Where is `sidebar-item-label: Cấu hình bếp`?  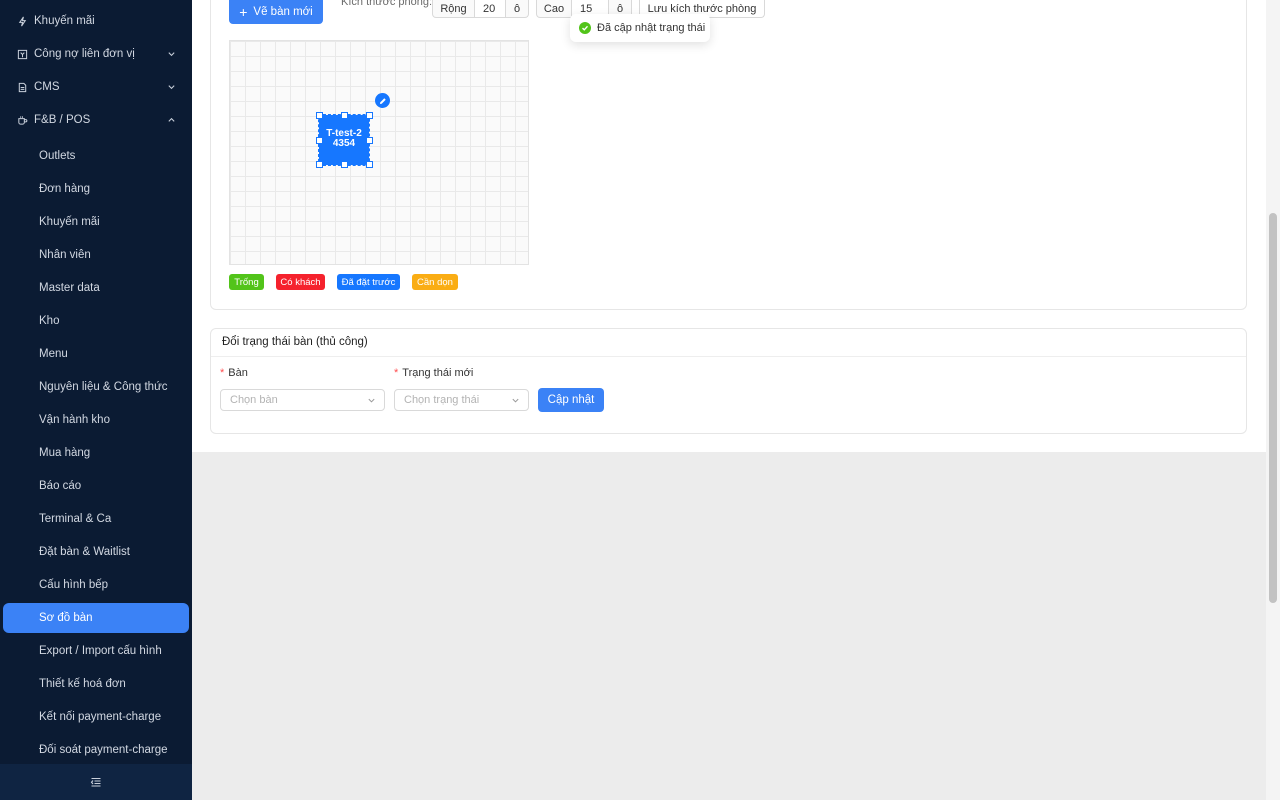
sidebar-item-label: Cấu hình bếp is located at coordinates (74, 585).